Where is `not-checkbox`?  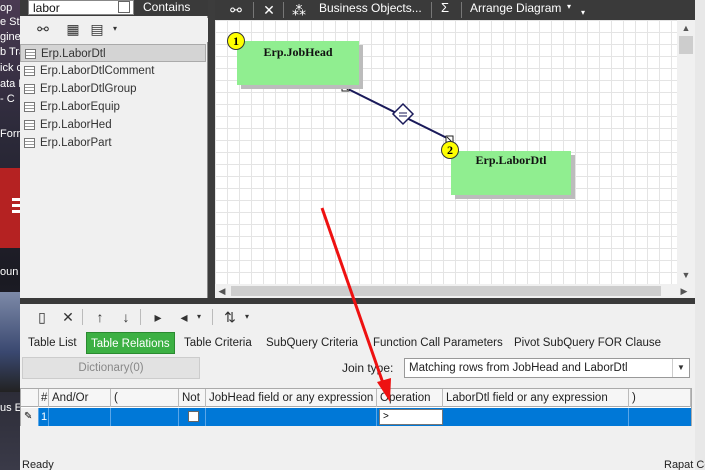
not-checkbox is located at coordinates (193, 416).